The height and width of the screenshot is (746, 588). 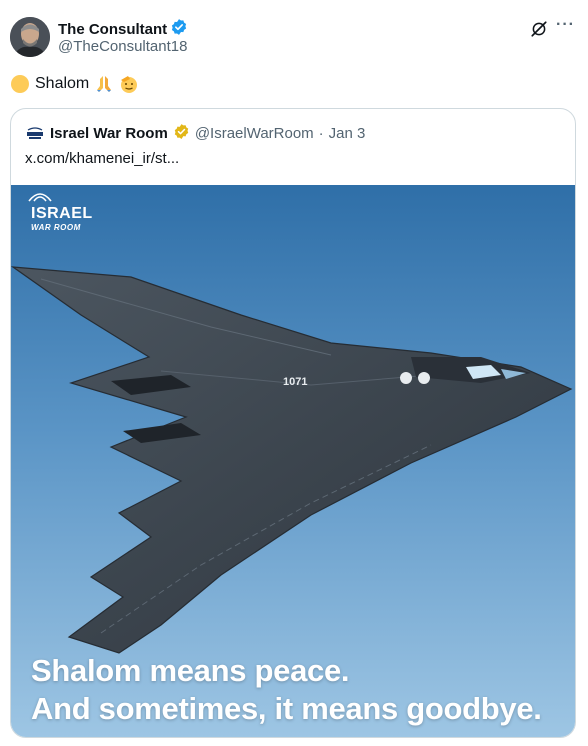 I want to click on israel-war-room-watermark: ISRAEL WAR ROOM, so click(x=60, y=212).